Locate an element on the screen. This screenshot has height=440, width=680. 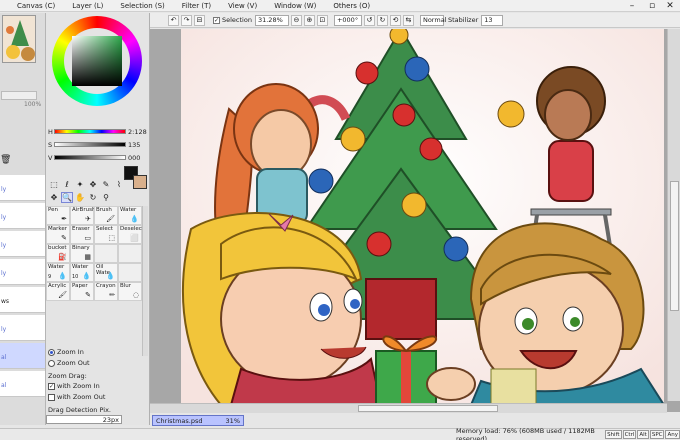
brush-label: bucket is located at coordinates (57, 248).